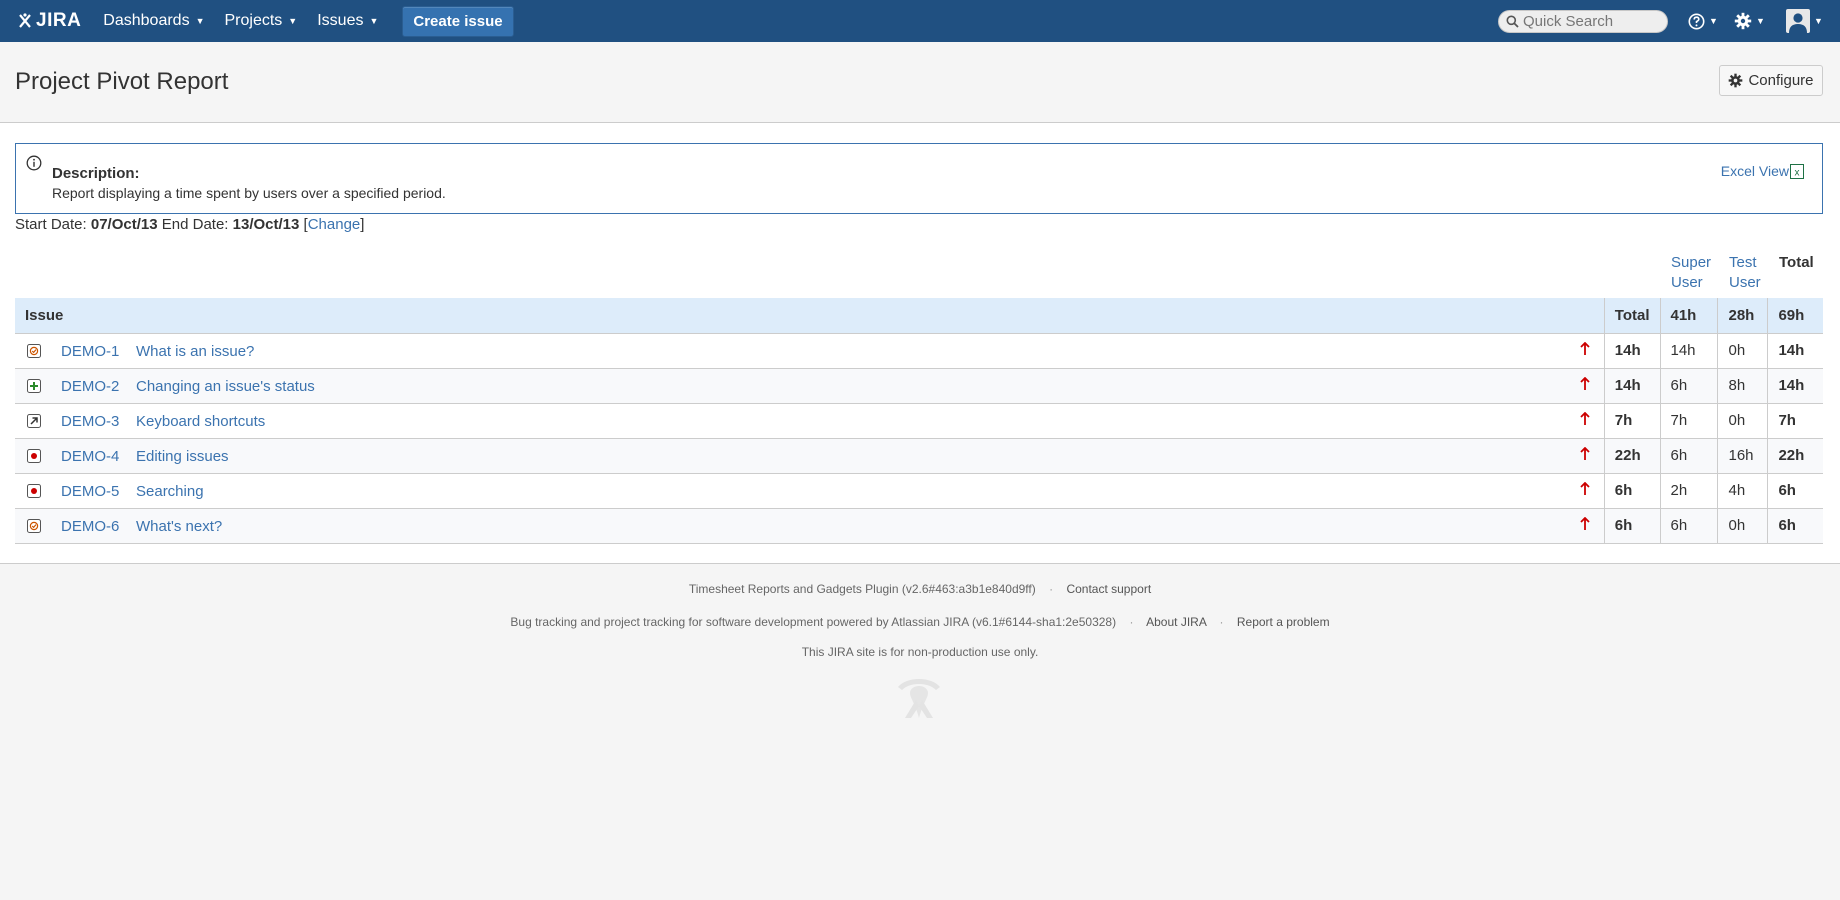 This screenshot has height=900, width=1840. I want to click on issue-key-link: DEMO-4, so click(90, 456).